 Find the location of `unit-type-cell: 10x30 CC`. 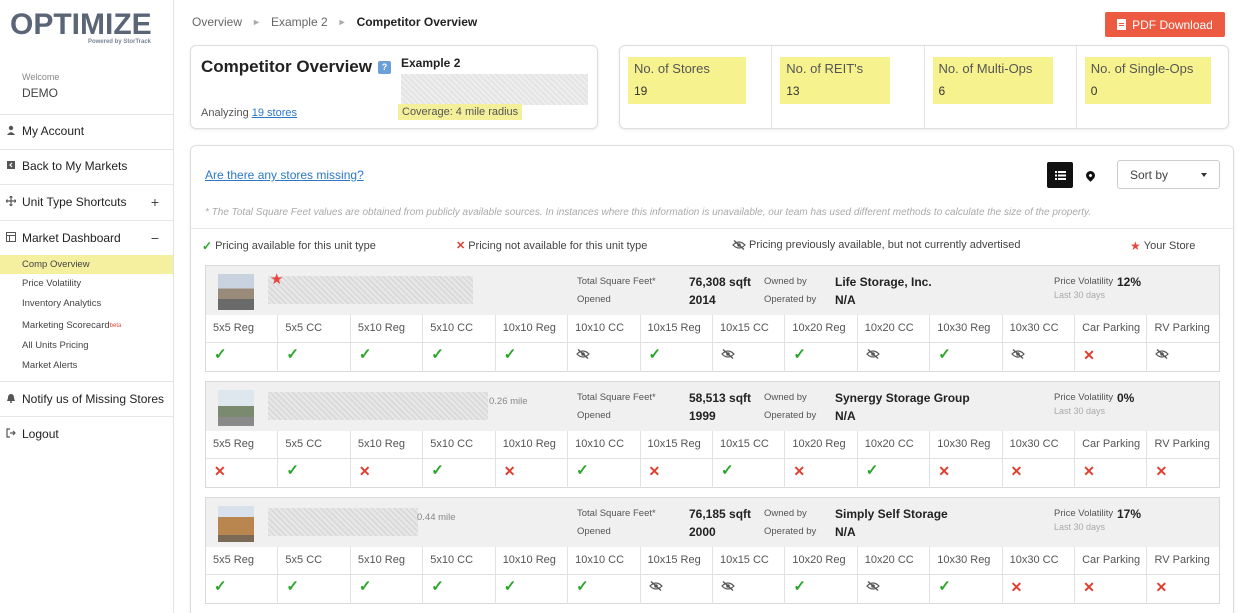

unit-type-cell: 10x30 CC is located at coordinates (1039, 343).